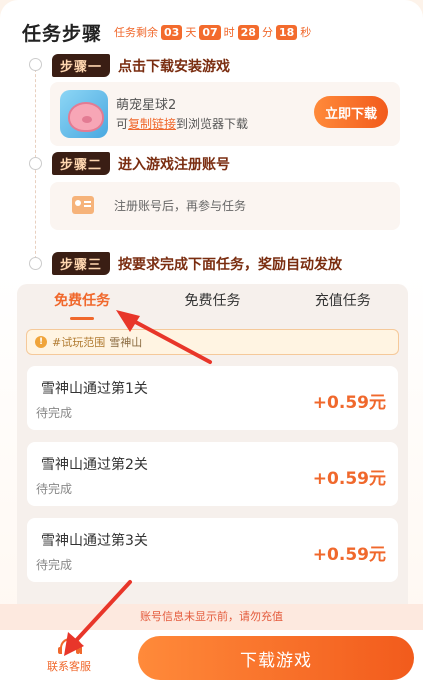 Image resolution: width=423 pixels, height=681 pixels. What do you see at coordinates (81, 163) in the screenshot?
I see `step-2-badge: 步骤二` at bounding box center [81, 163].